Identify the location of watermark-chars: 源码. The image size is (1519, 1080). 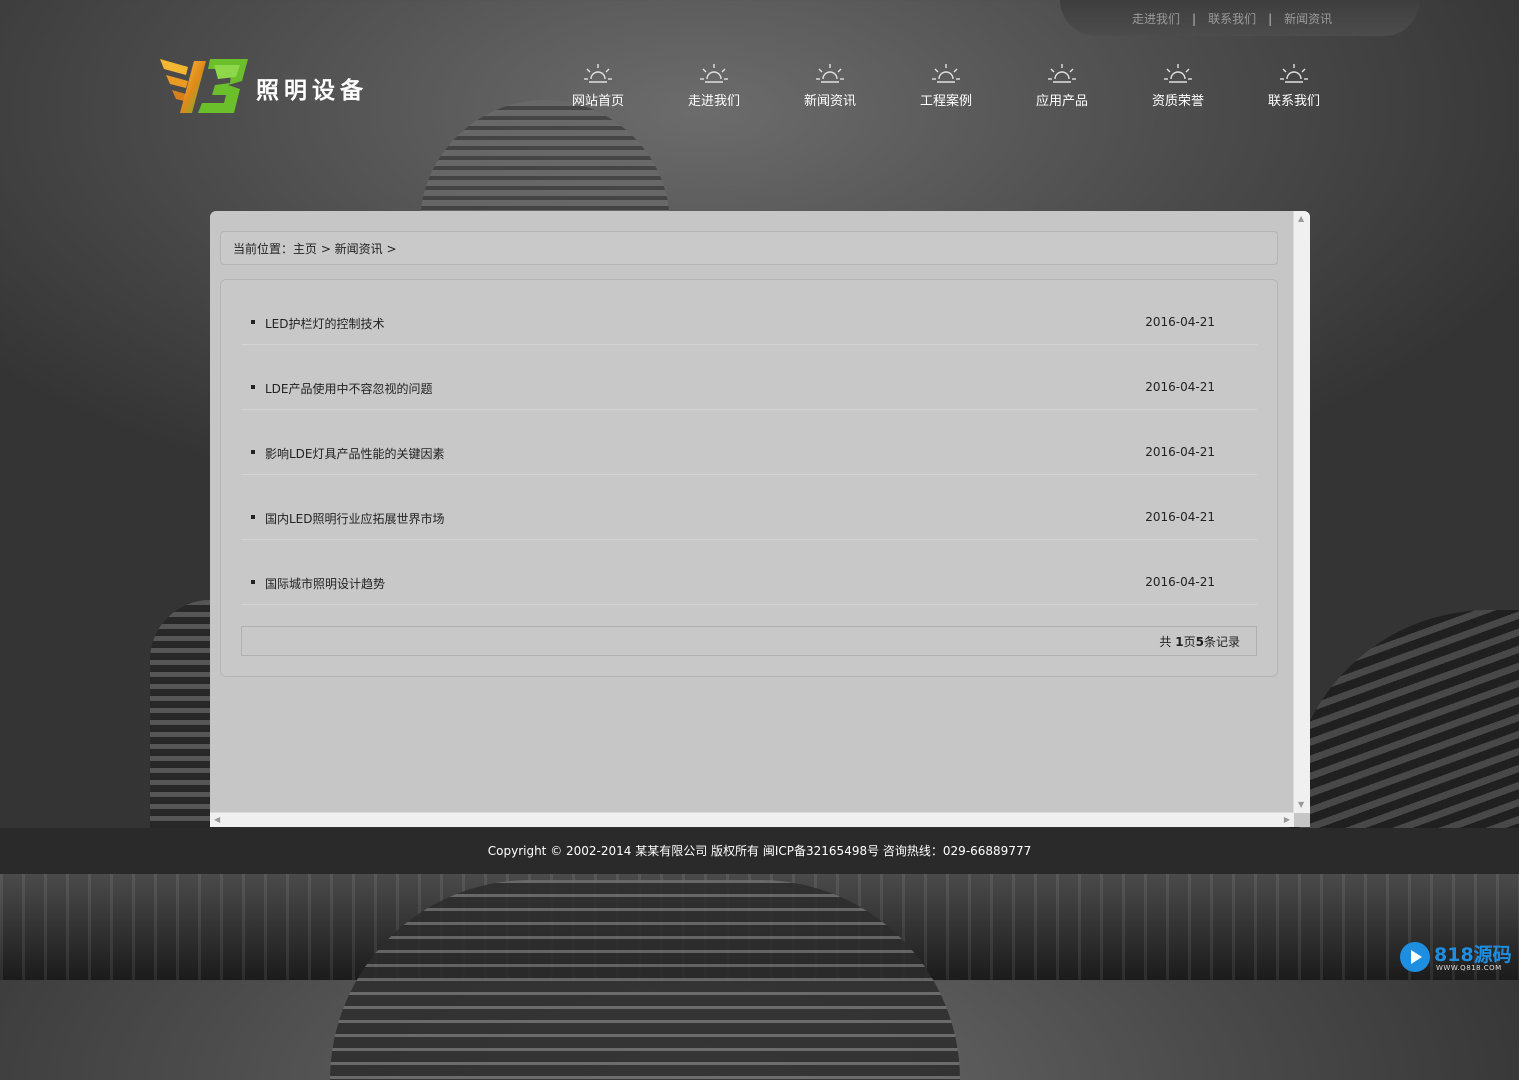
(1492, 955).